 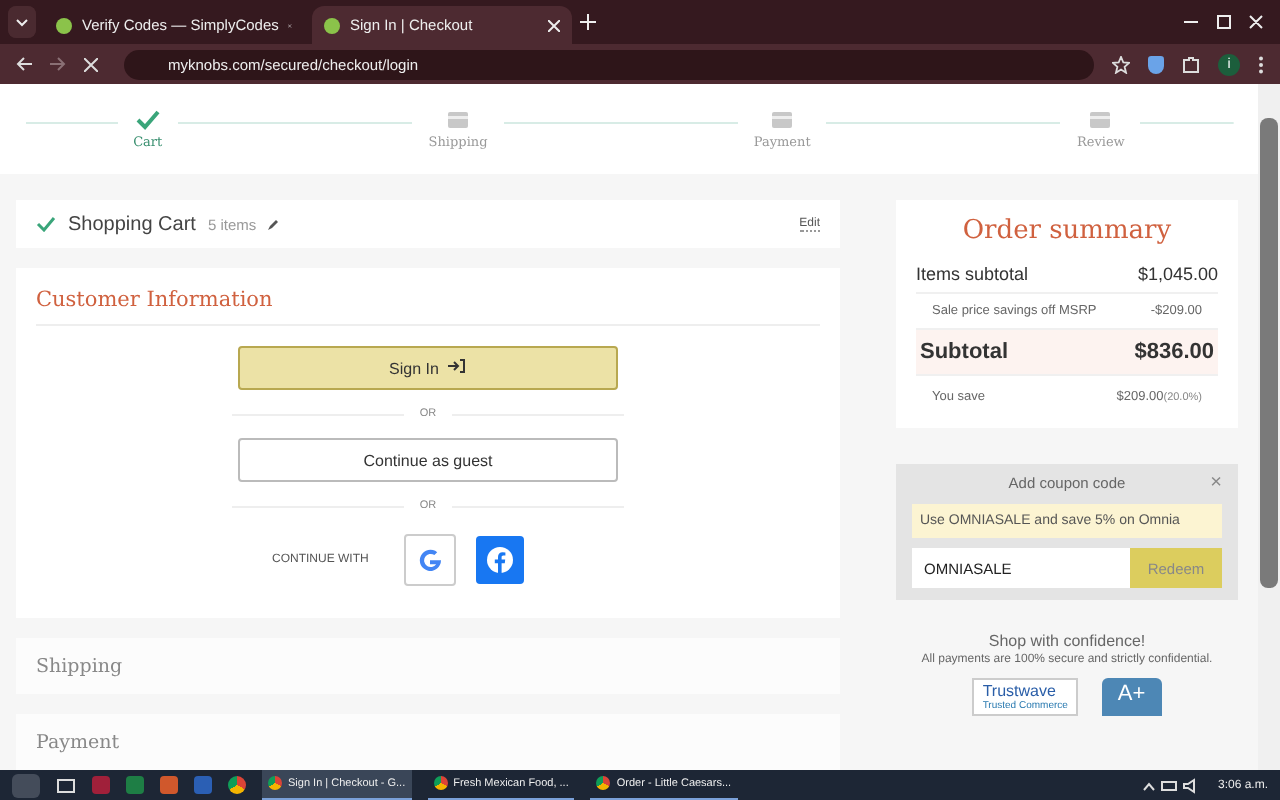 I want to click on facebook-button, so click(x=500, y=560).